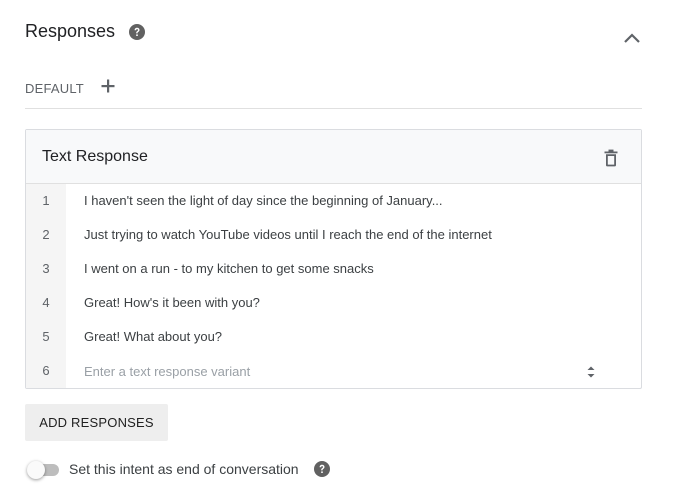 The width and height of the screenshot is (697, 499). I want to click on resize-stepper-icon, so click(591, 372).